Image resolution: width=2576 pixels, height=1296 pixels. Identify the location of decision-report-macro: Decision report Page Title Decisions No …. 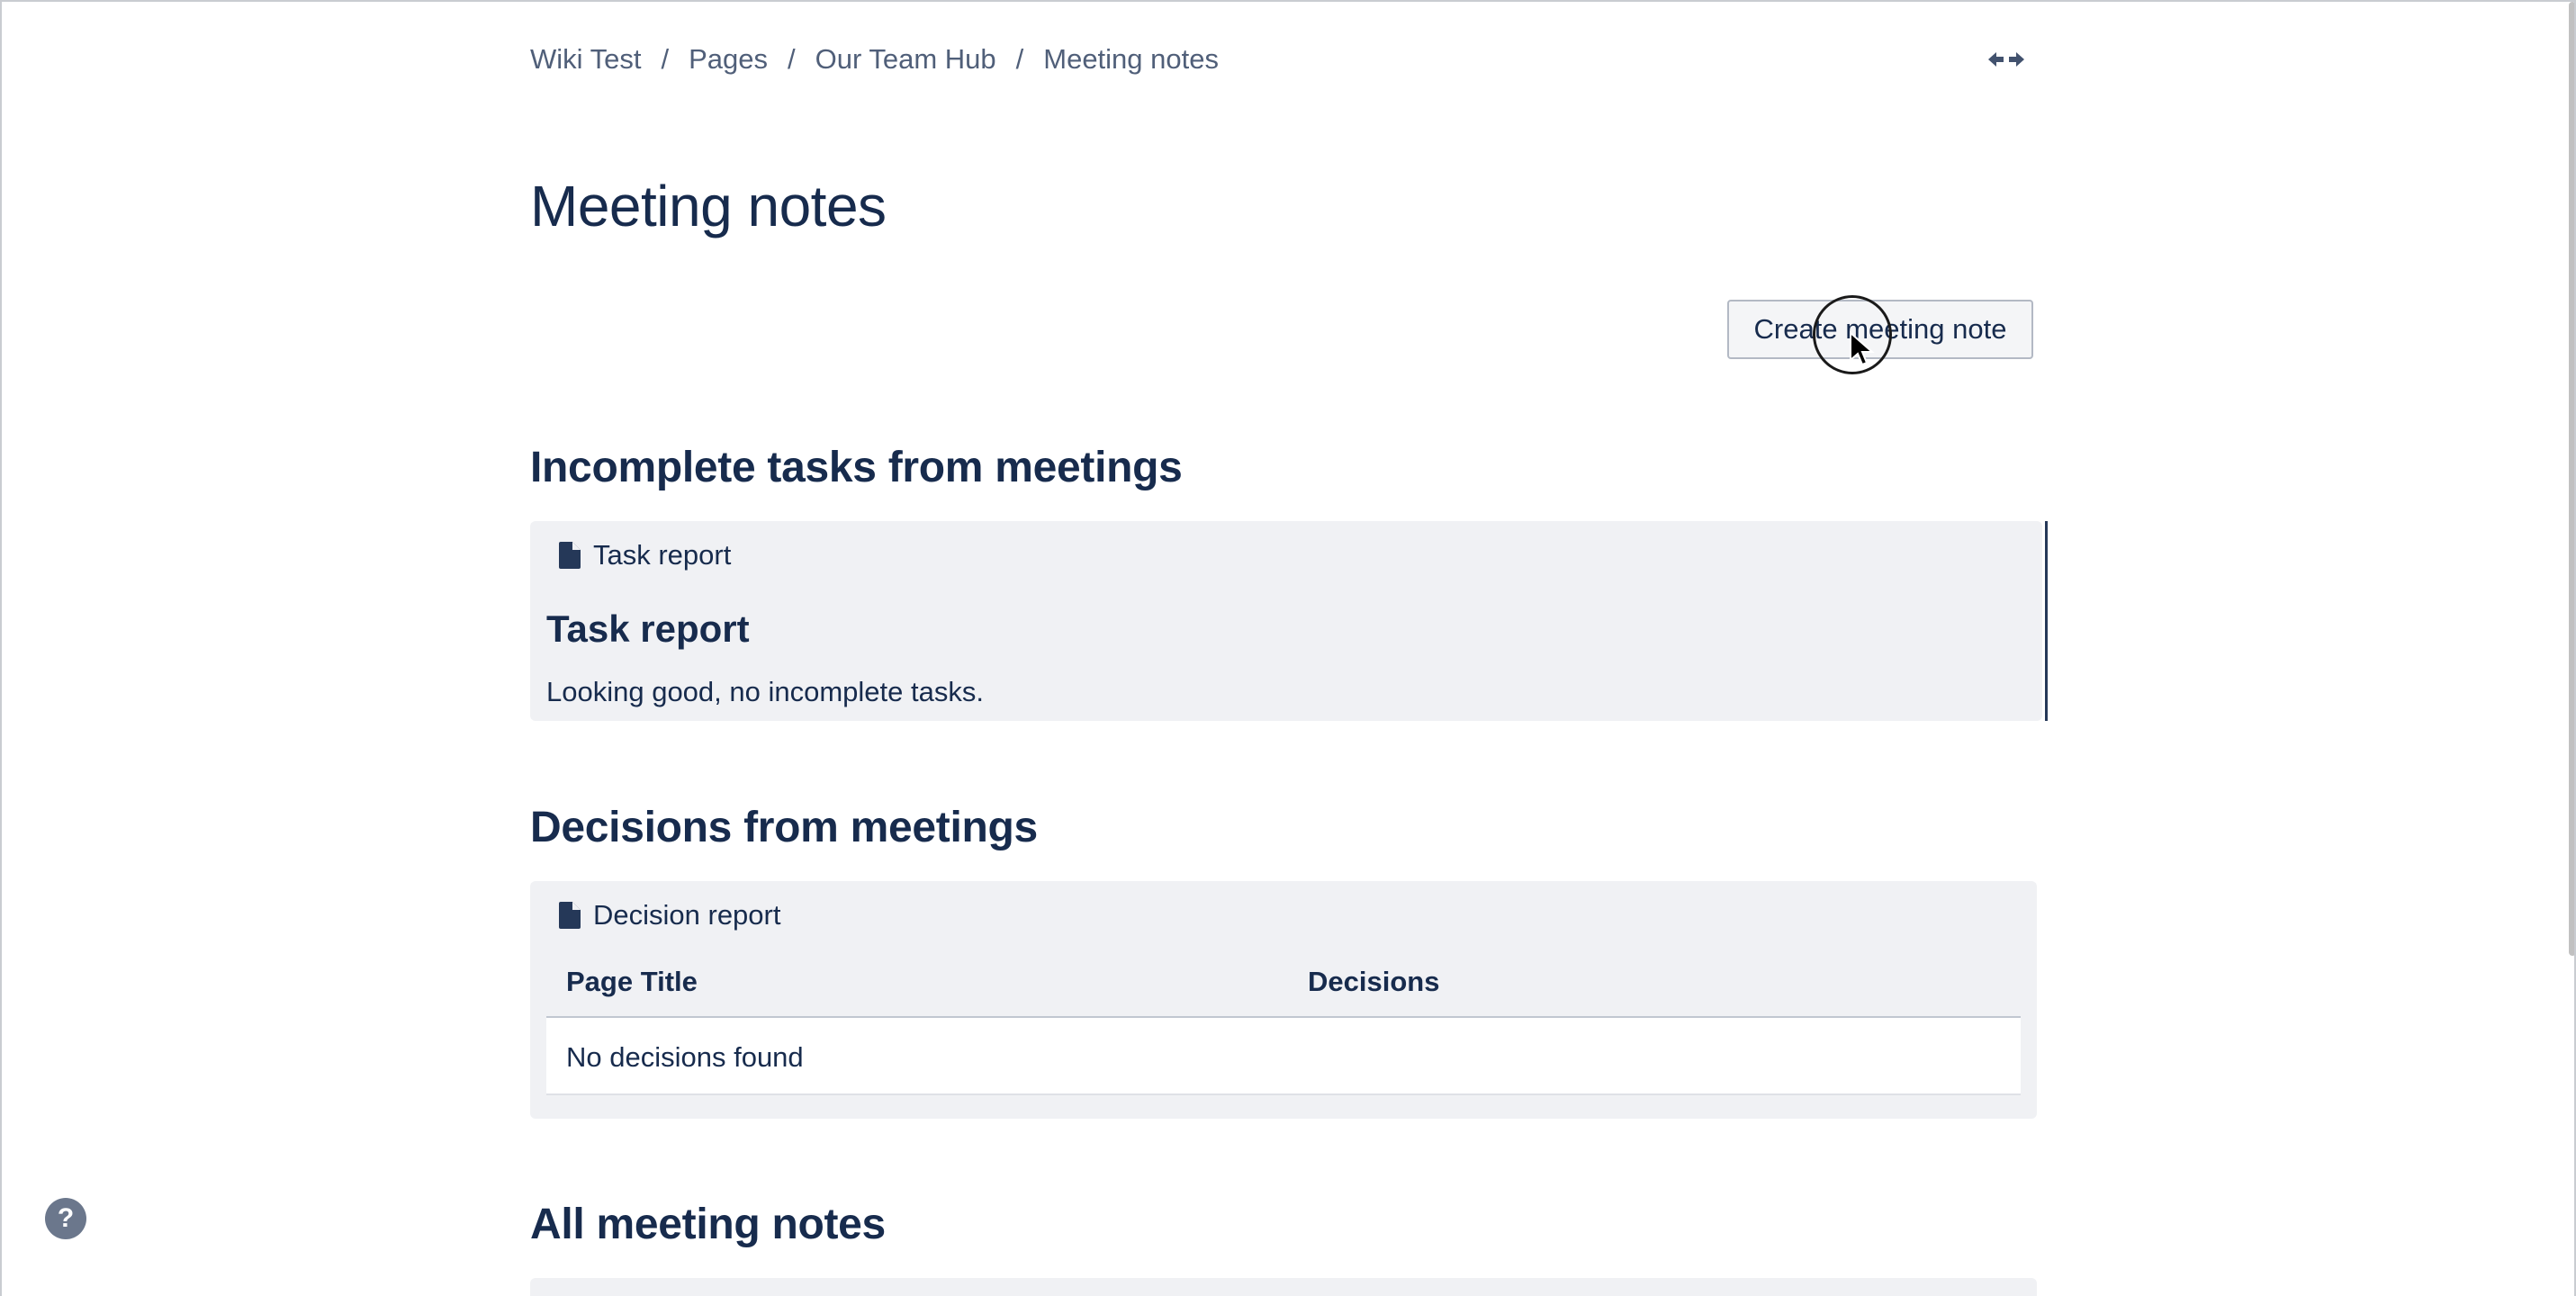
(1283, 1000).